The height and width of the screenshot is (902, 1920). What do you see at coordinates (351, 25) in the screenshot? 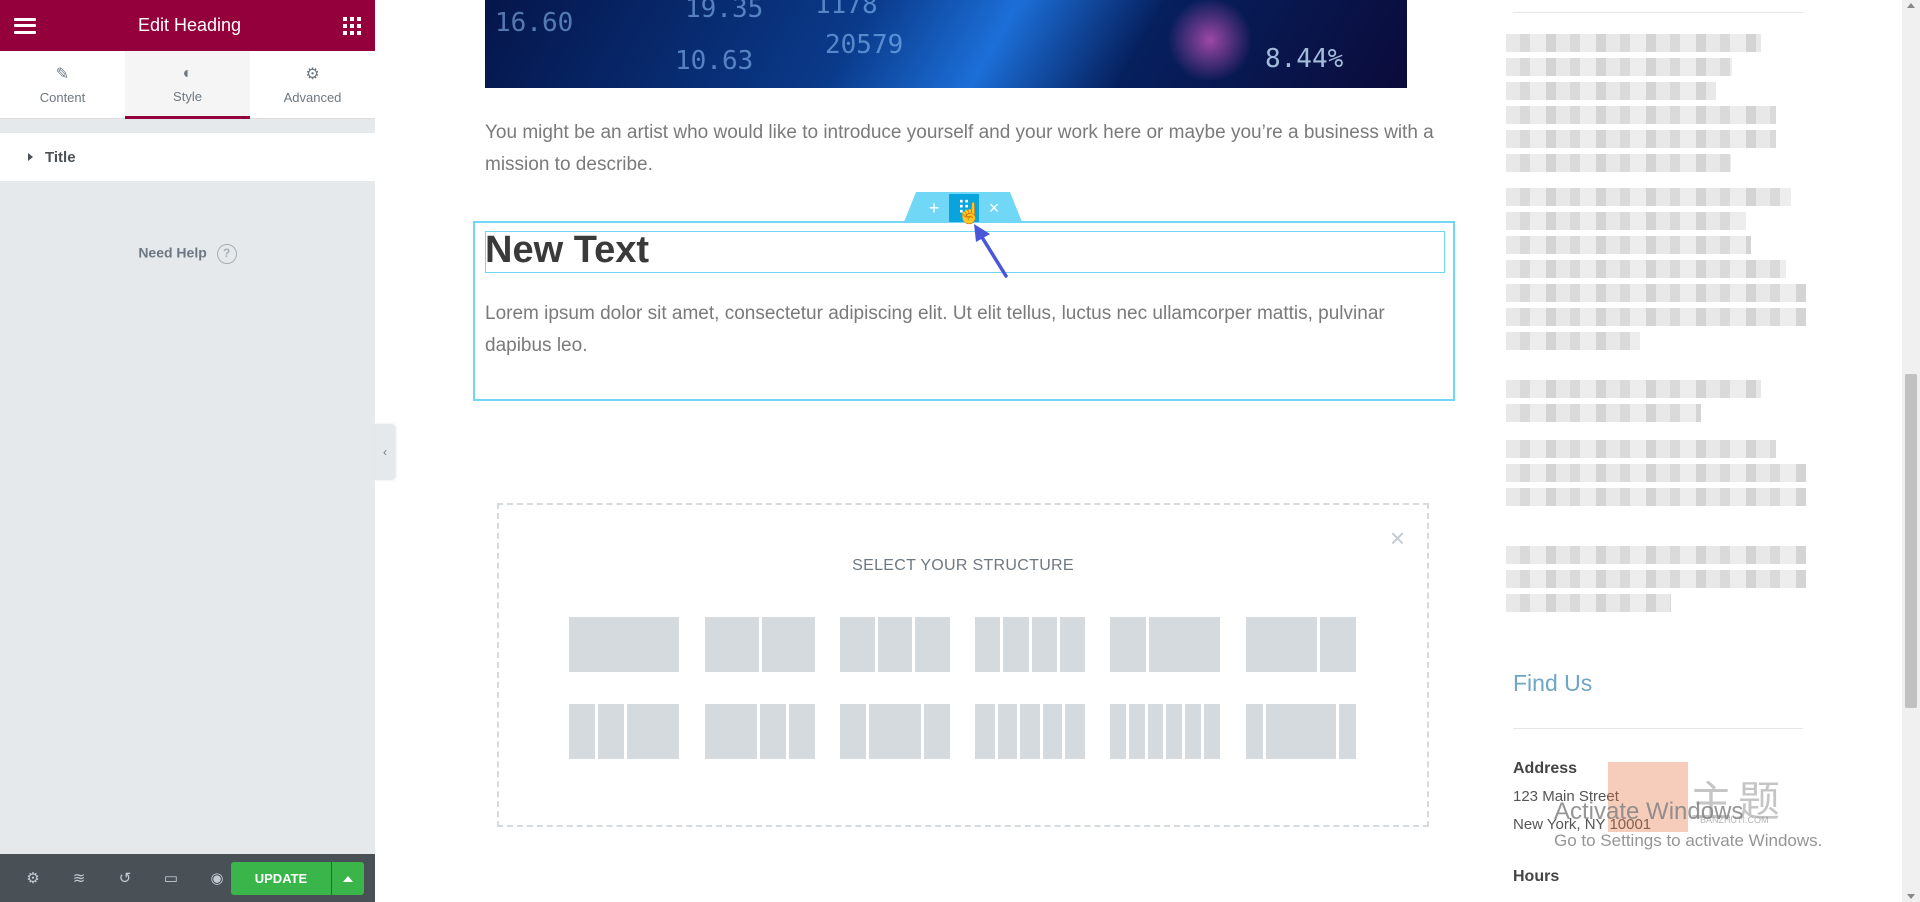
I see `widgets-grid-icon` at bounding box center [351, 25].